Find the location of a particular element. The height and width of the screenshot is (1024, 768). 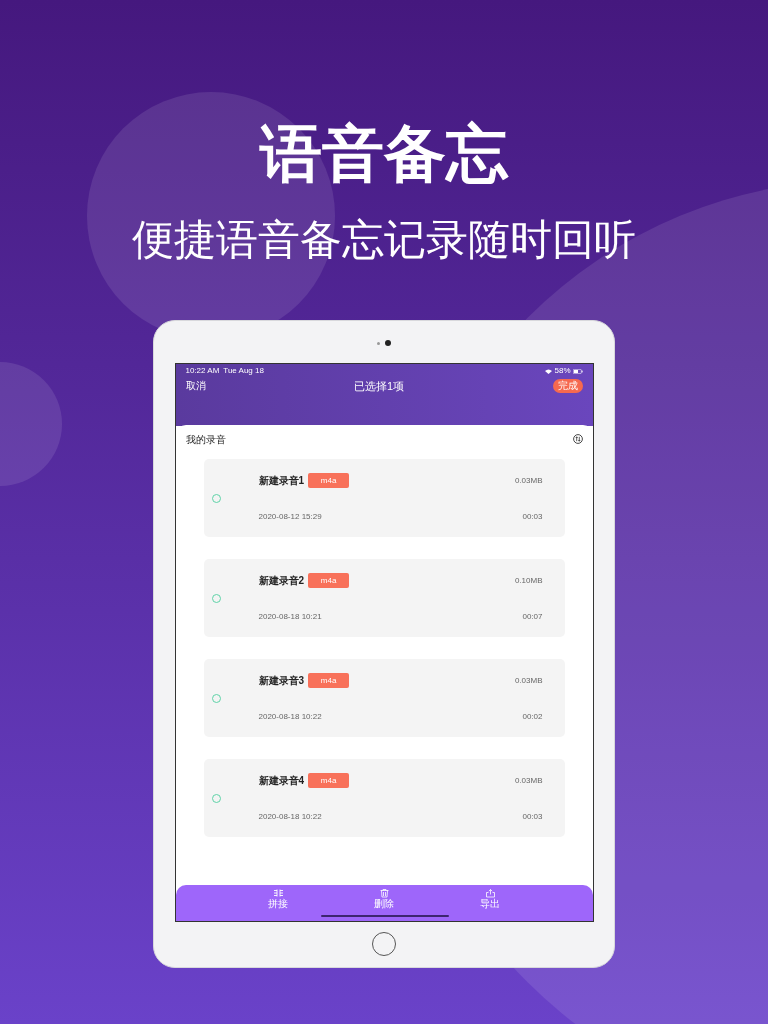

file-size: 0.10MB is located at coordinates (528, 580).